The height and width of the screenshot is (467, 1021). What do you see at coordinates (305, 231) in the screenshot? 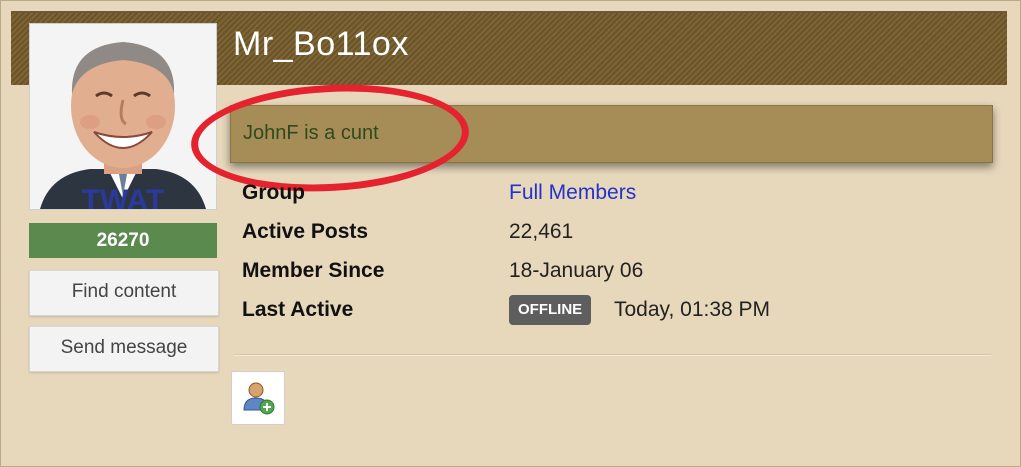
I see `posts-label: Active Posts` at bounding box center [305, 231].